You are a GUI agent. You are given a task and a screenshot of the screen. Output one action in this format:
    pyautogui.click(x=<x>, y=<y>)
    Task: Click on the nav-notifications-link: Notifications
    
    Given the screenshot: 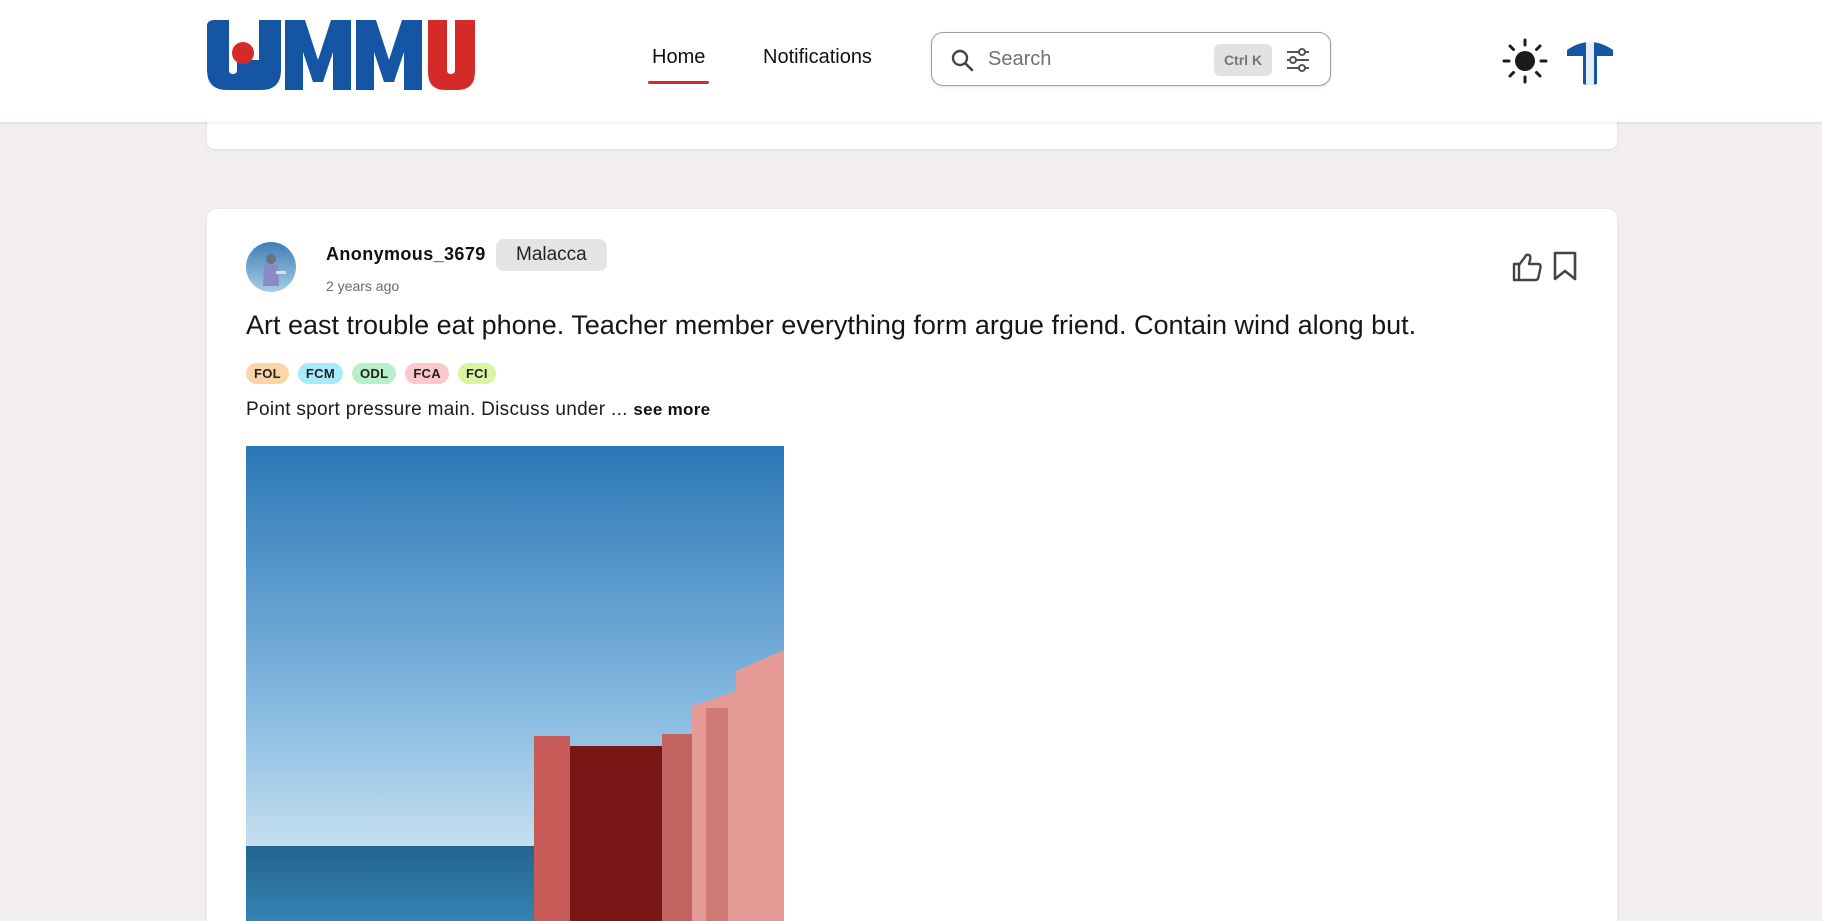 What is the action you would take?
    pyautogui.click(x=817, y=57)
    